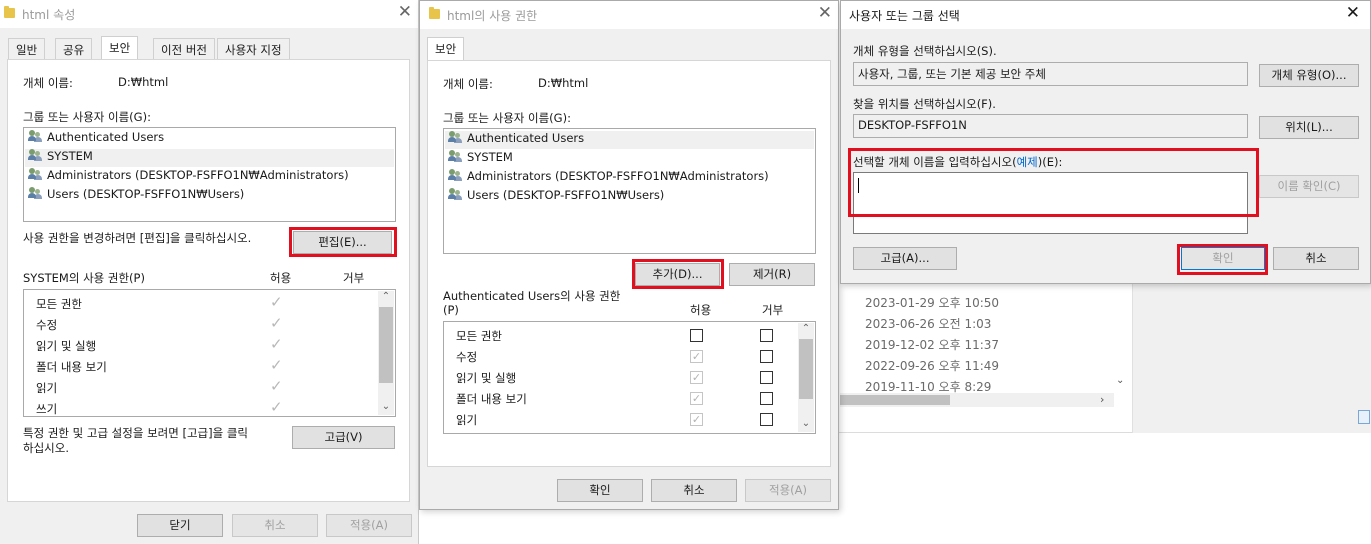  I want to click on permissions-titlebar: html의 사용 권한 ✕, so click(629, 15).